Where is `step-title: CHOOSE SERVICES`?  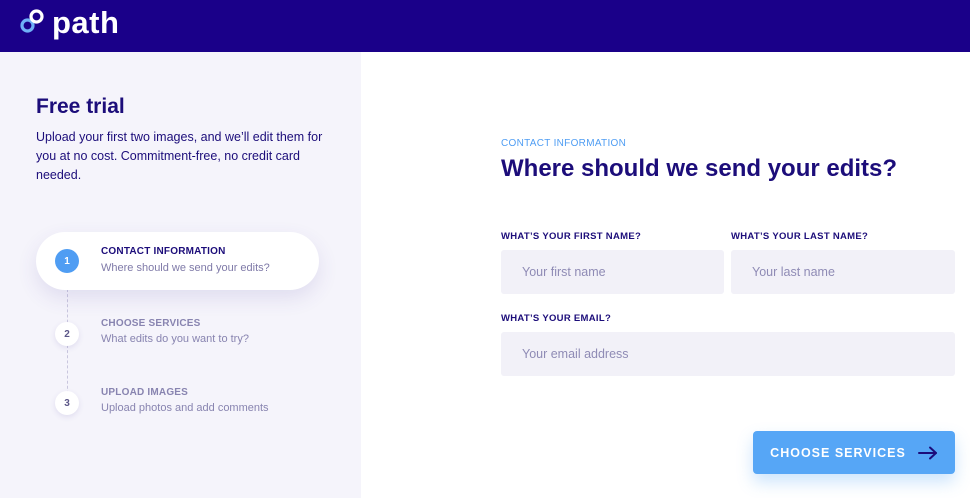
step-title: CHOOSE SERVICES is located at coordinates (151, 323).